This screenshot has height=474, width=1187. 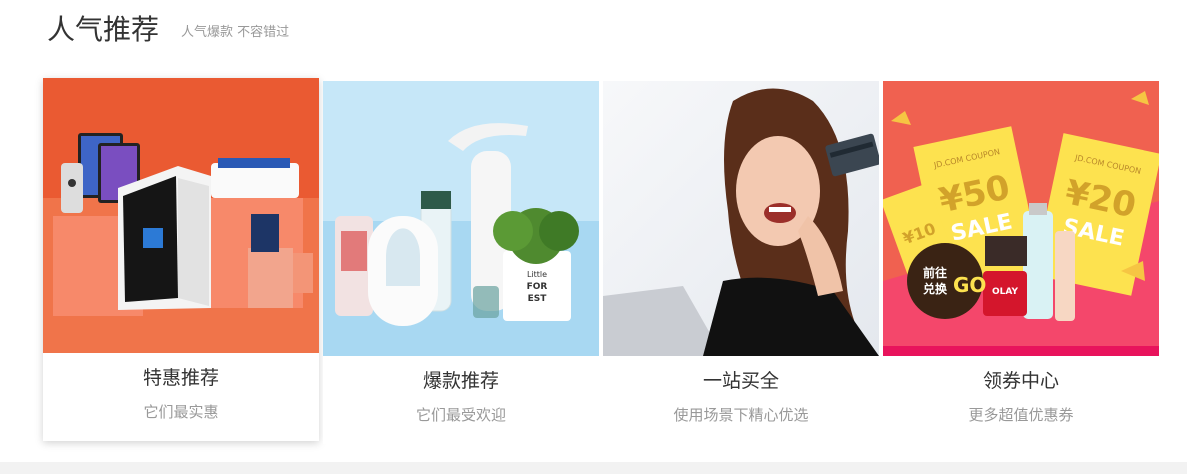 I want to click on section-subtitle: 人气爆款 不容错过, so click(x=235, y=32).